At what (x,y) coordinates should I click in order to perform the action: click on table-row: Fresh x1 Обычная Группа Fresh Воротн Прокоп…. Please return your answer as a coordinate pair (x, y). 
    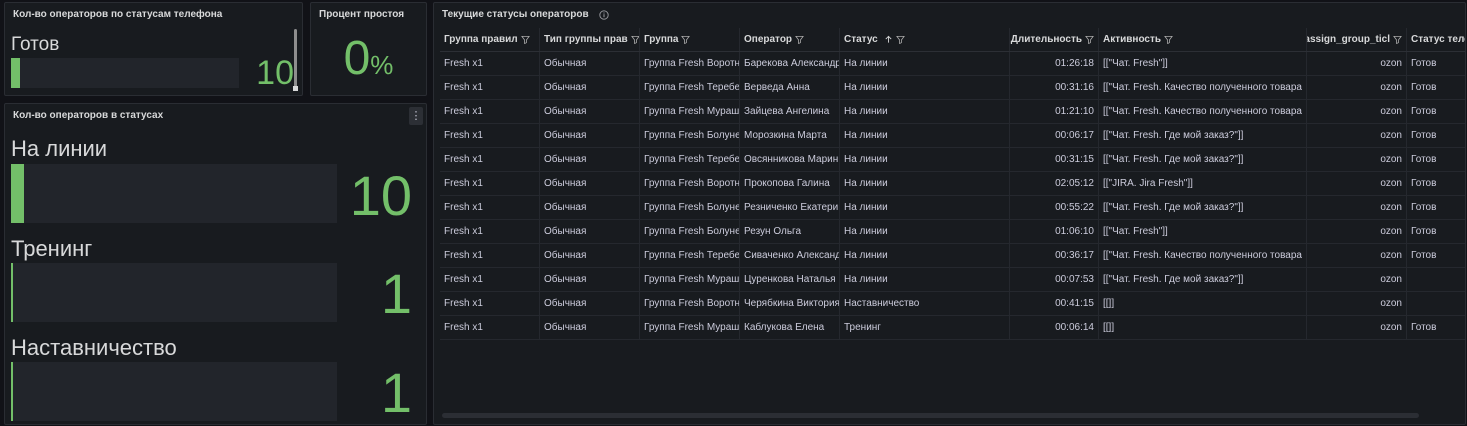
    Looking at the image, I should click on (952, 184).